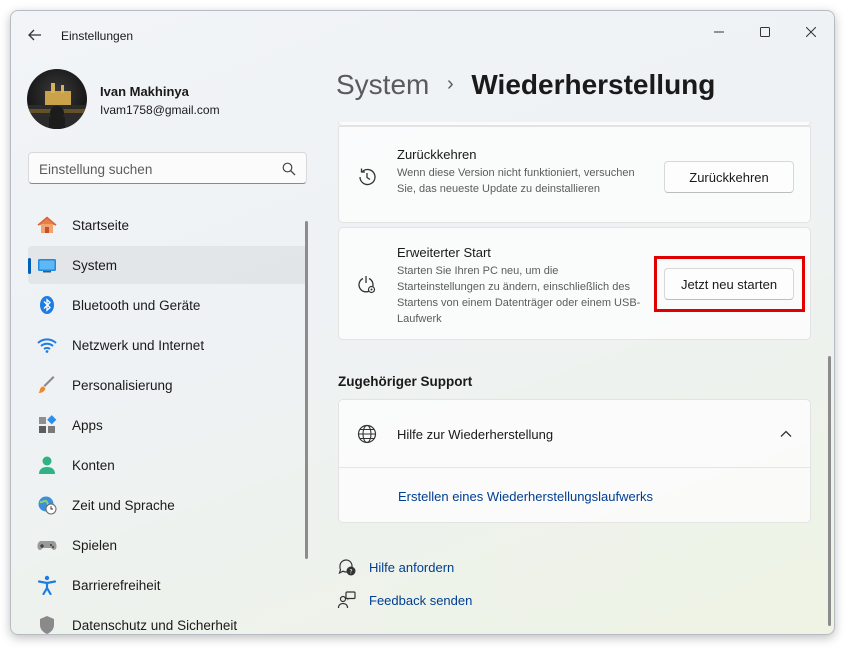 This screenshot has width=853, height=652. Describe the element at coordinates (116, 585) in the screenshot. I see `sidebar-item-label: Barrierefreiheit` at that location.